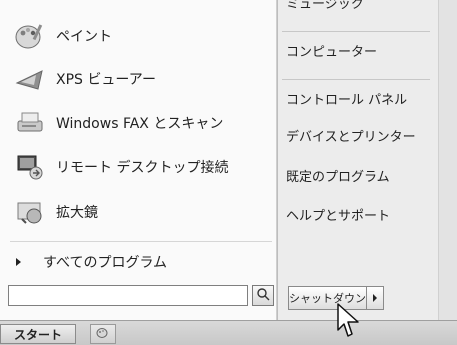 This screenshot has width=457, height=345. What do you see at coordinates (128, 295) in the screenshot?
I see `search-input` at bounding box center [128, 295].